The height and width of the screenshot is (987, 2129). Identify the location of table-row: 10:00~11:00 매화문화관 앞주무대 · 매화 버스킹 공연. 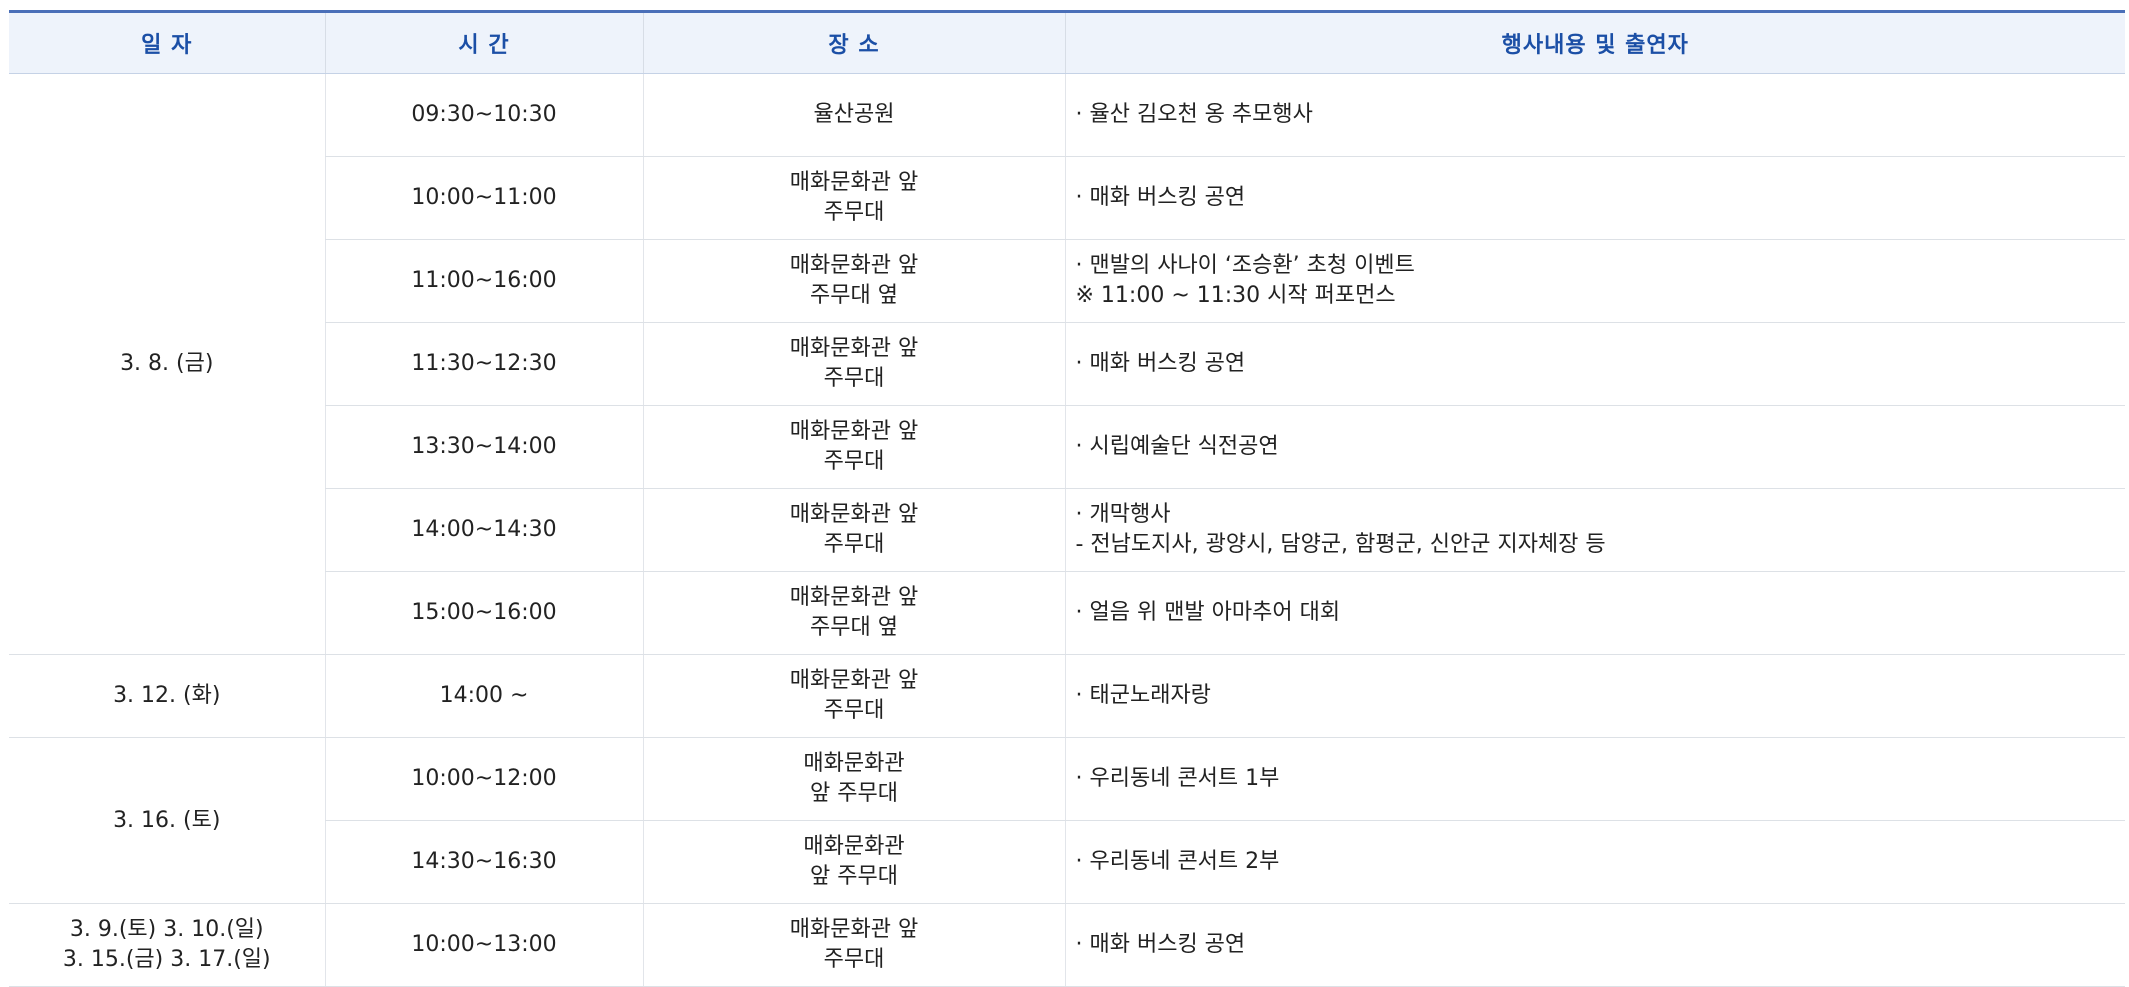
(1067, 198).